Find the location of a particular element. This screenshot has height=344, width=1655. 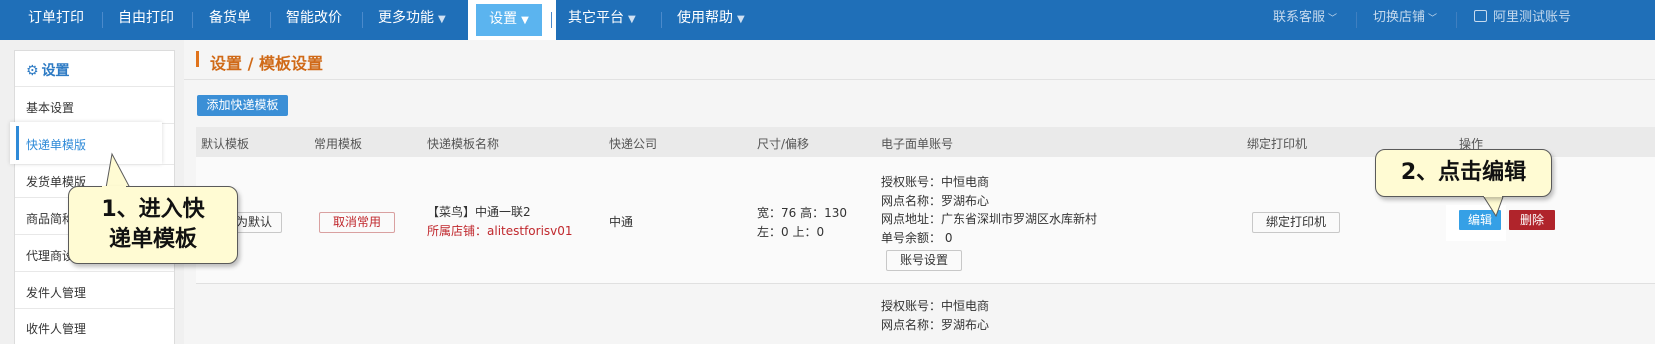

callout-pointer is located at coordinates (118, 170).